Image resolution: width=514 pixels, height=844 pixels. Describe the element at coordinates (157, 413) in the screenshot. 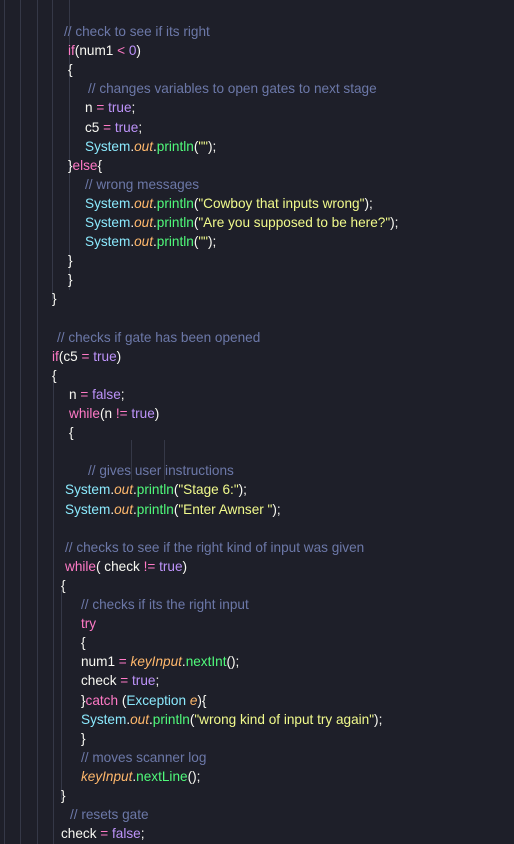

I see `code-token-plain: )` at that location.